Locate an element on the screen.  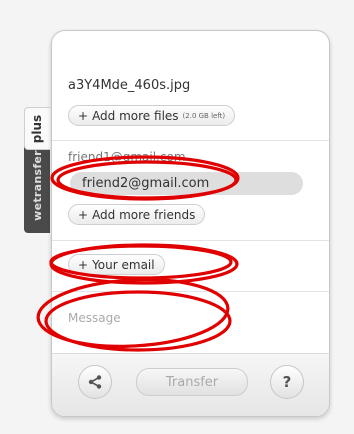
transfer-button: Transfer is located at coordinates (192, 382).